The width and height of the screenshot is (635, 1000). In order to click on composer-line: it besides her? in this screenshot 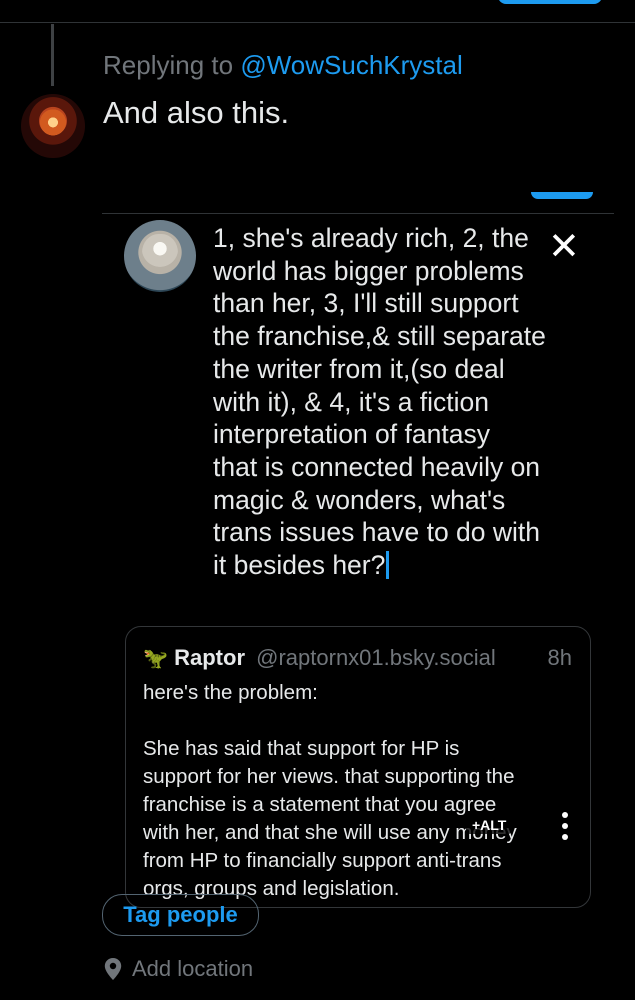, I will do `click(299, 565)`.